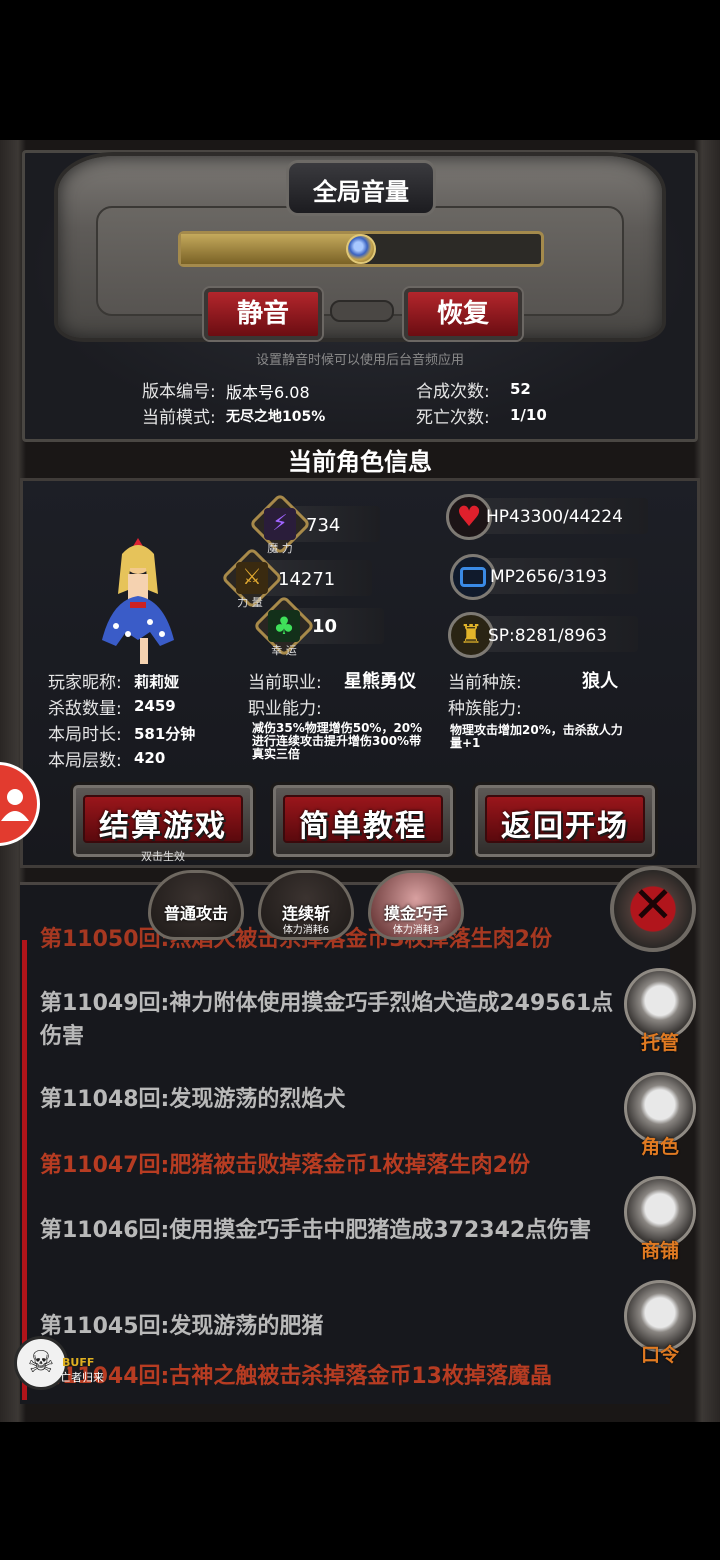 This screenshot has height=1560, width=720. I want to click on auto-play-label: 托管, so click(660, 1041).